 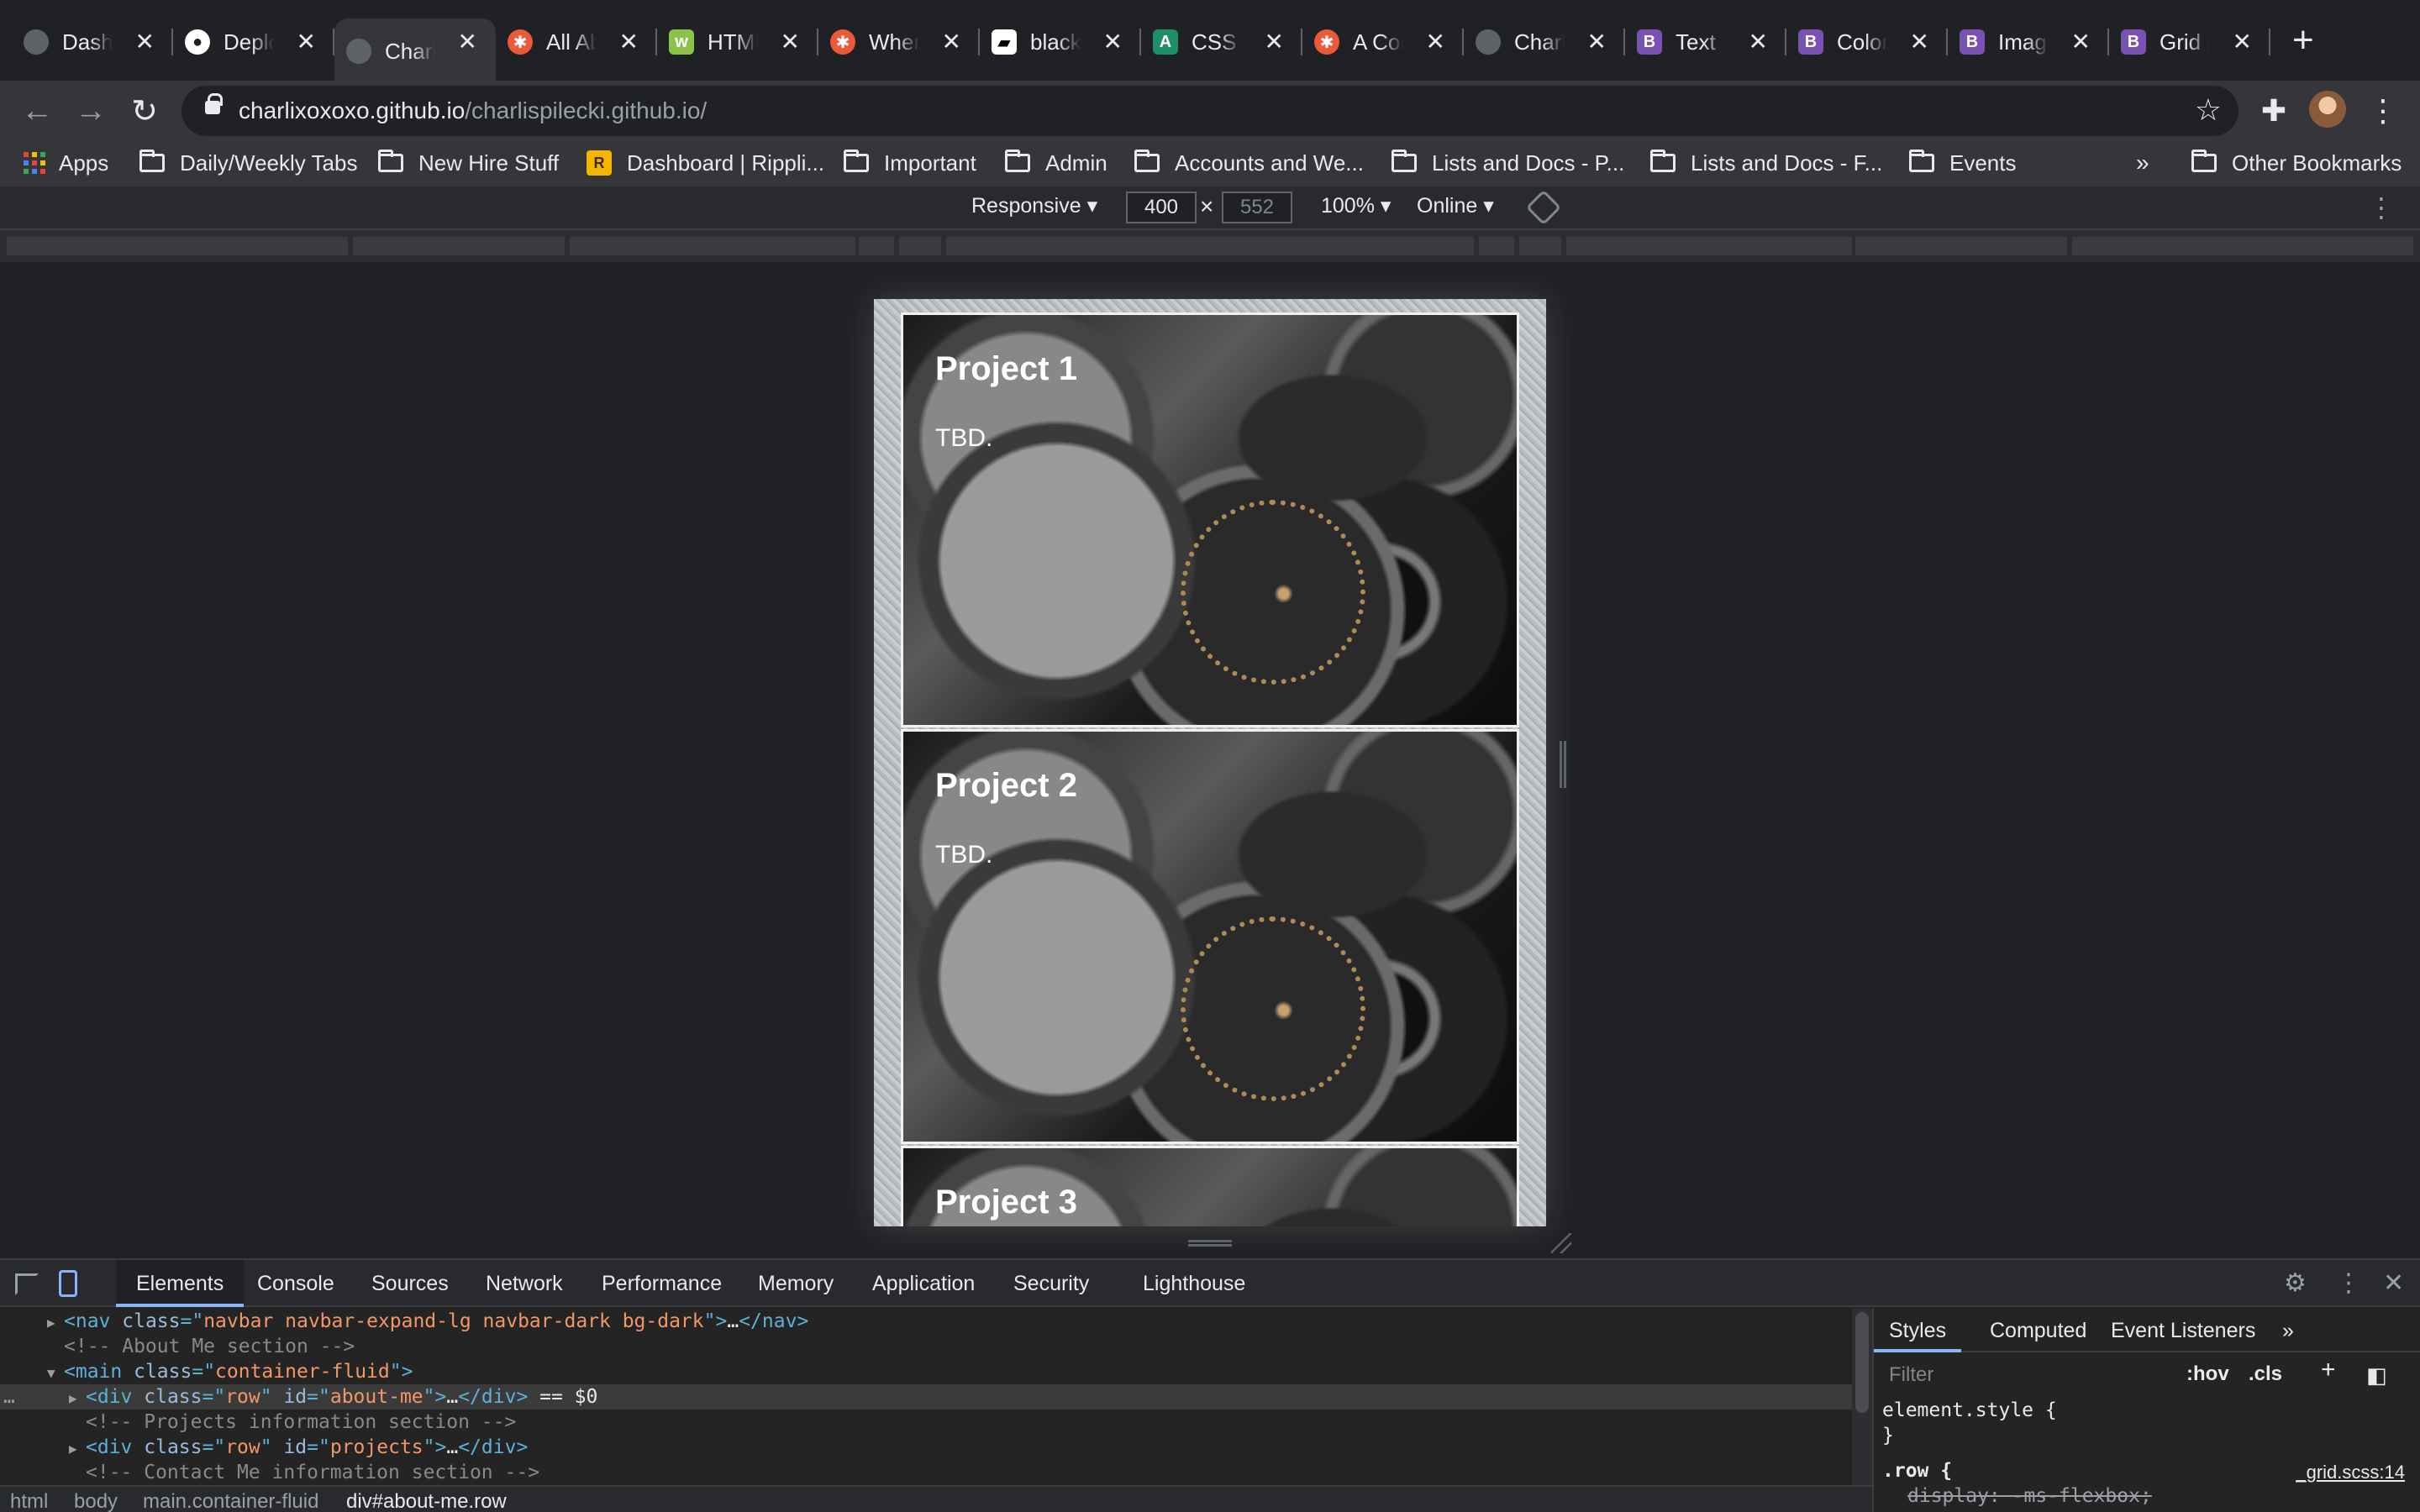 What do you see at coordinates (1862, 1397) in the screenshot?
I see `elements-scrollbar` at bounding box center [1862, 1397].